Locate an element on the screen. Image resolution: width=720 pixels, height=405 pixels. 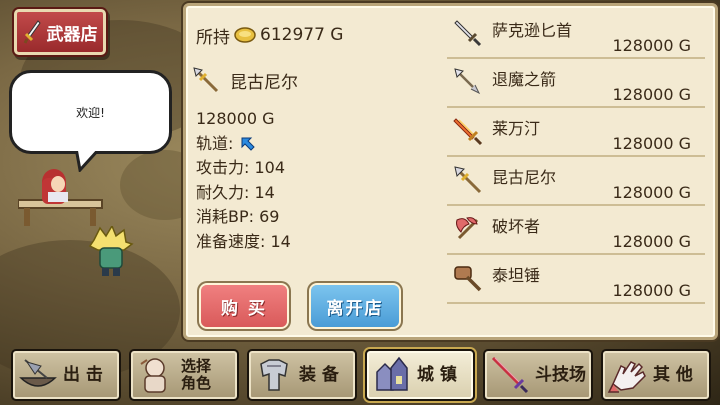
list-item: 泰坦锤 128000 G is located at coordinates (576, 279).